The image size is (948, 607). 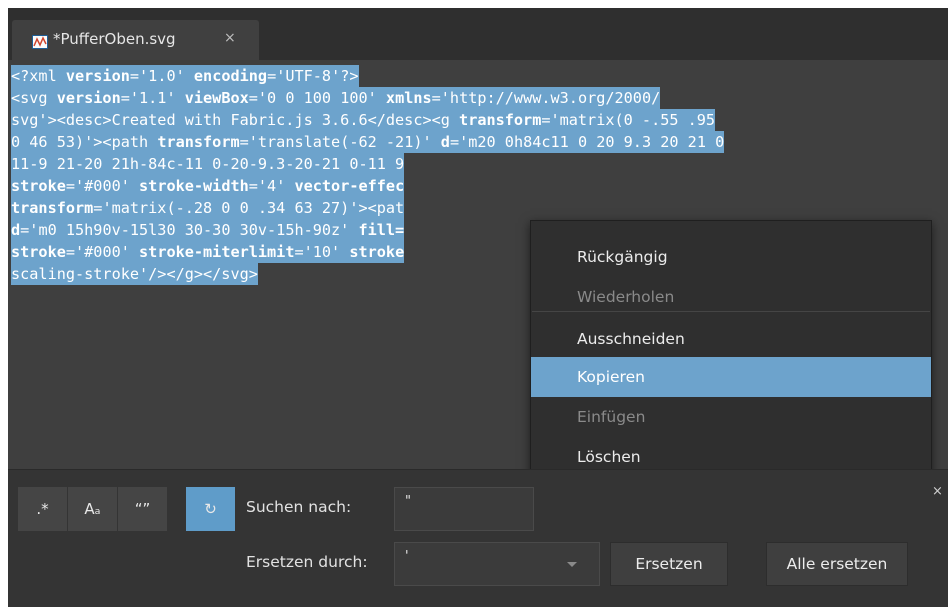 What do you see at coordinates (189, 230) in the screenshot?
I see `code-text: ='m0 15h90v-15l30 30-30 30v-15h-90z'` at bounding box center [189, 230].